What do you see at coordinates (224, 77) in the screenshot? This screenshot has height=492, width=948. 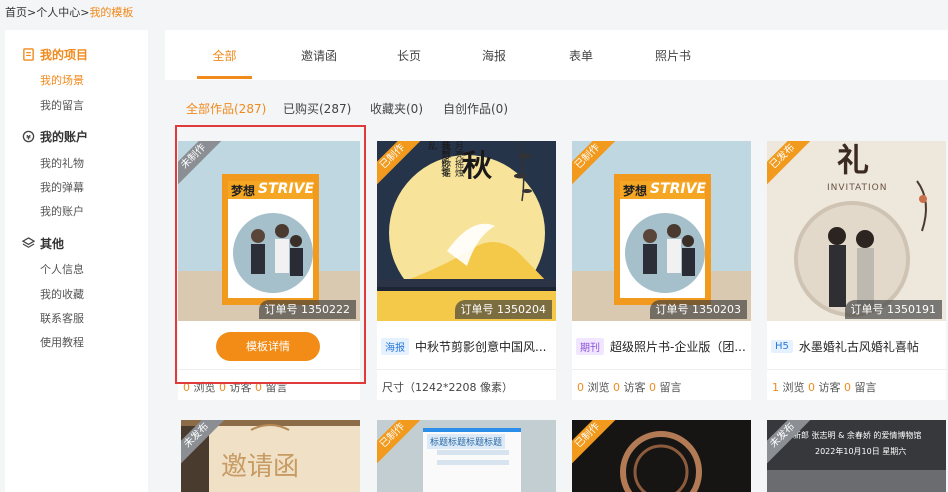 I see `active-tab-indicator` at bounding box center [224, 77].